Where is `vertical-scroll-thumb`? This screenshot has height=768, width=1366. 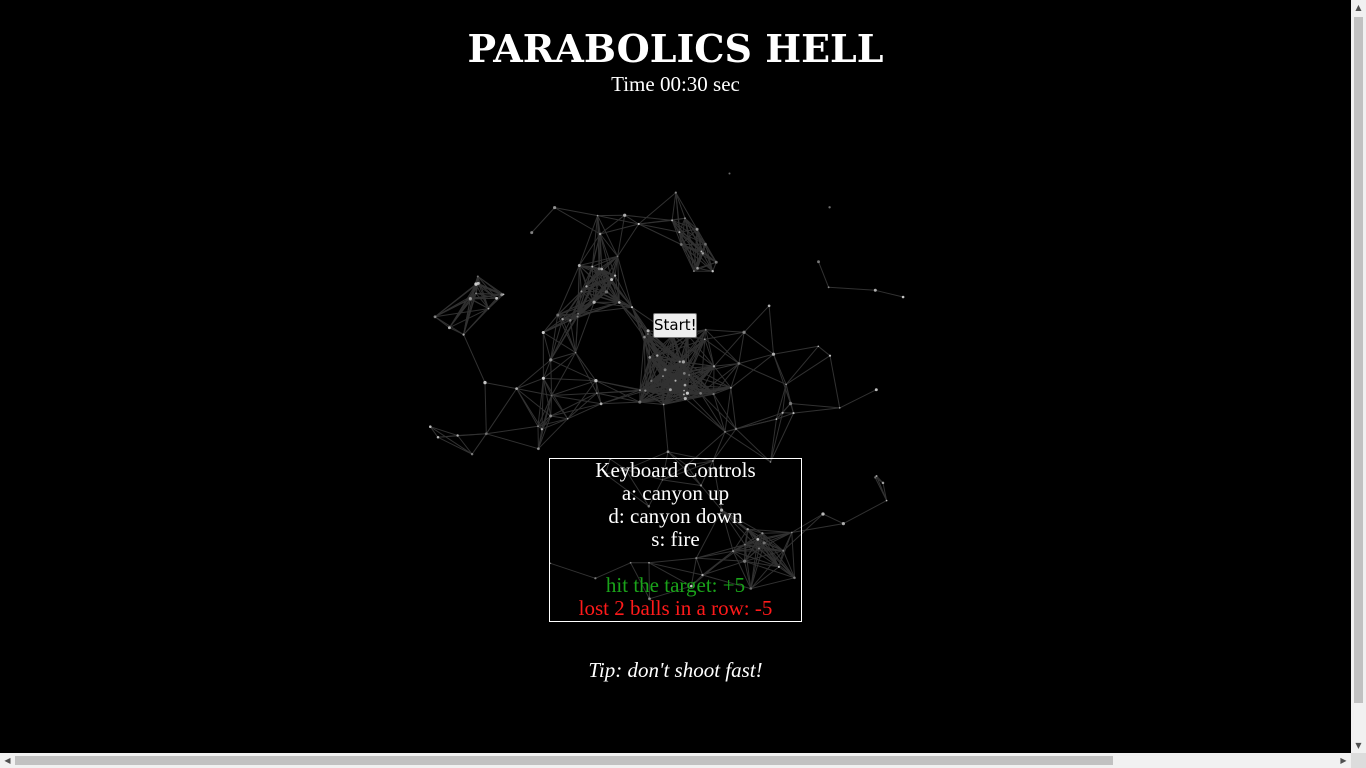
vertical-scroll-thumb is located at coordinates (1358, 360).